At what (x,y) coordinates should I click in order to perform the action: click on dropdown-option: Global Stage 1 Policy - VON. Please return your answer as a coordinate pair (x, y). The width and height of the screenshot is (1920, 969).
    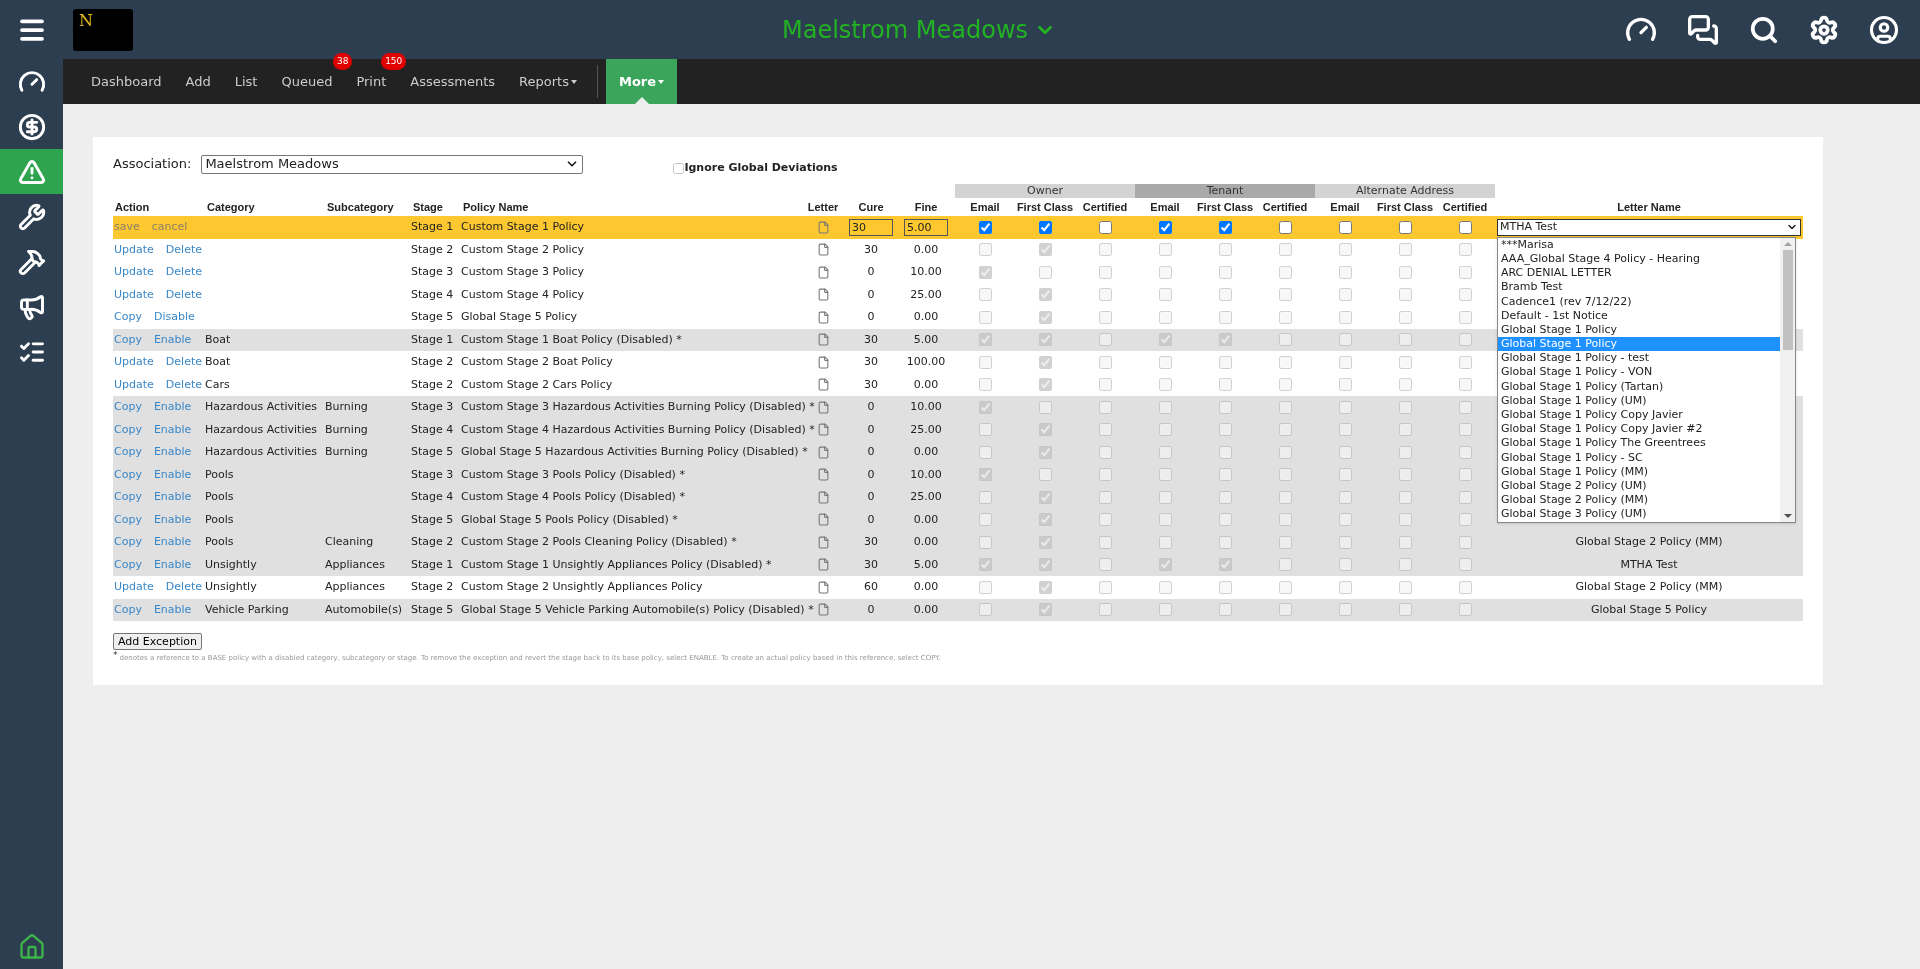
    Looking at the image, I should click on (1639, 372).